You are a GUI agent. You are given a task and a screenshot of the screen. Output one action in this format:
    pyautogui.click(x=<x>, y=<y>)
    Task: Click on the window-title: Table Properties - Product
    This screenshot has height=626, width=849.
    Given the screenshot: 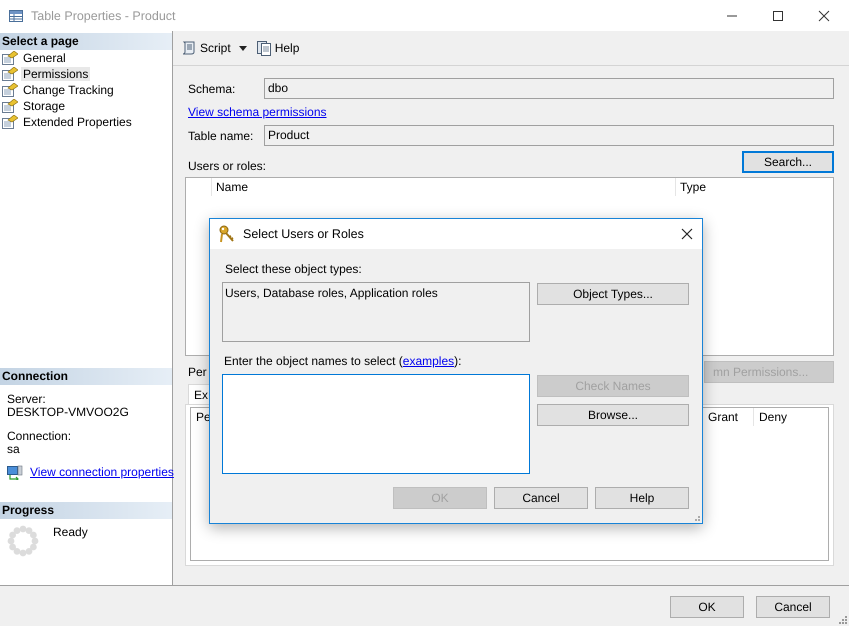 What is the action you would take?
    pyautogui.click(x=103, y=15)
    